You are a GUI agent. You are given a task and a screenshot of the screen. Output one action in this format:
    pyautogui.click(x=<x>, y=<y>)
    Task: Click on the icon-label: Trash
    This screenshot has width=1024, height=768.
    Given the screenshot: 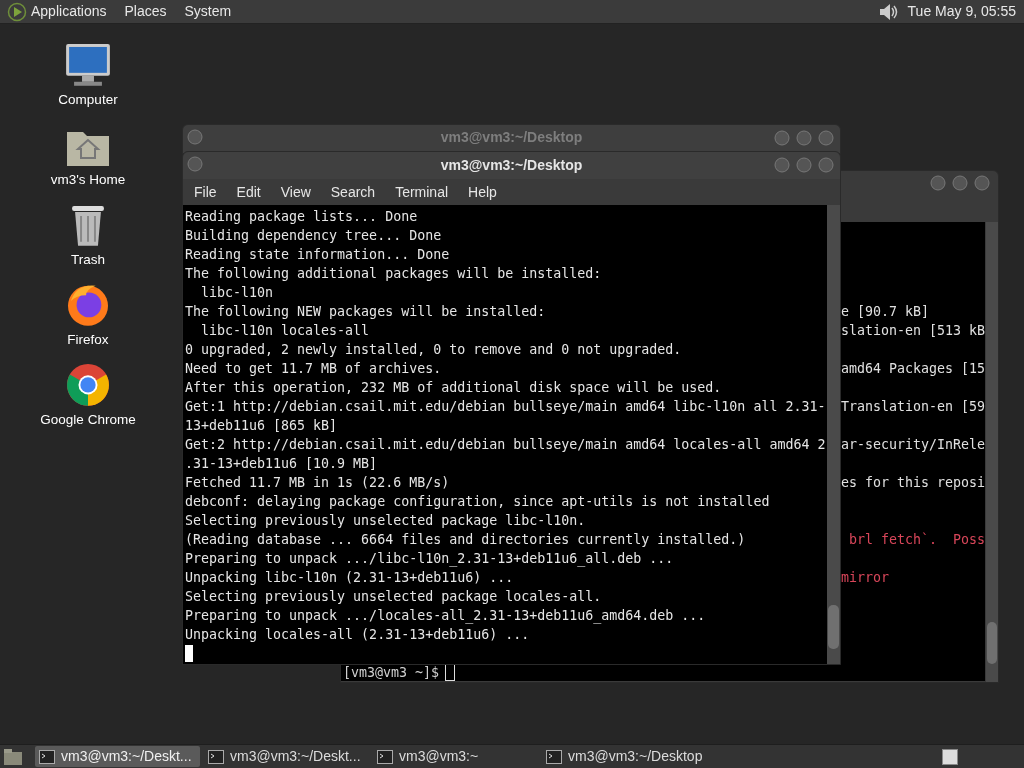 What is the action you would take?
    pyautogui.click(x=88, y=259)
    